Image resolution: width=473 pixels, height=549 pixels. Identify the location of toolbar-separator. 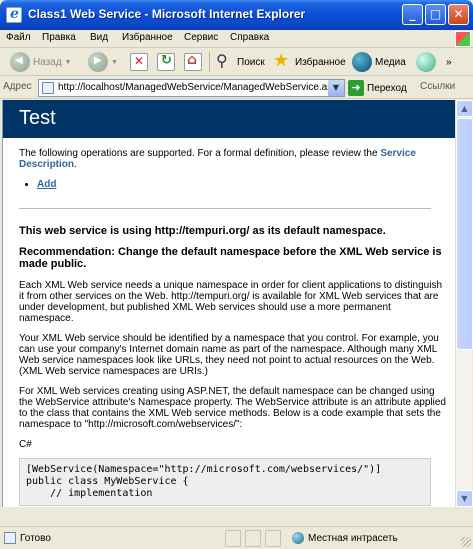
(209, 62).